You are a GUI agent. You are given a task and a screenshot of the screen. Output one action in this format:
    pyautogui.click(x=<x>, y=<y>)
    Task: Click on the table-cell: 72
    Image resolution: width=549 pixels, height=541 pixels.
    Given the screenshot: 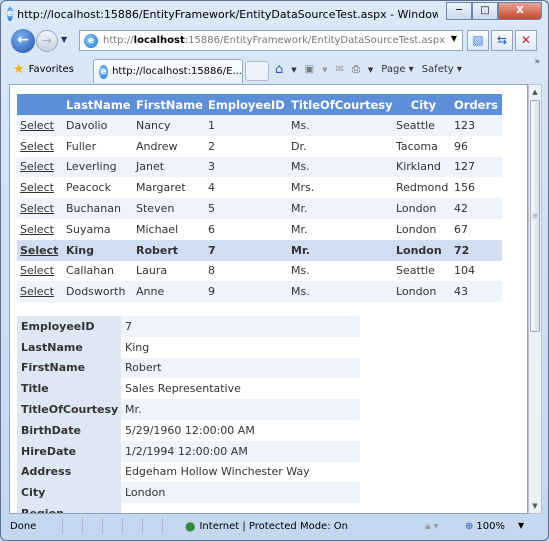 What is the action you would take?
    pyautogui.click(x=476, y=250)
    